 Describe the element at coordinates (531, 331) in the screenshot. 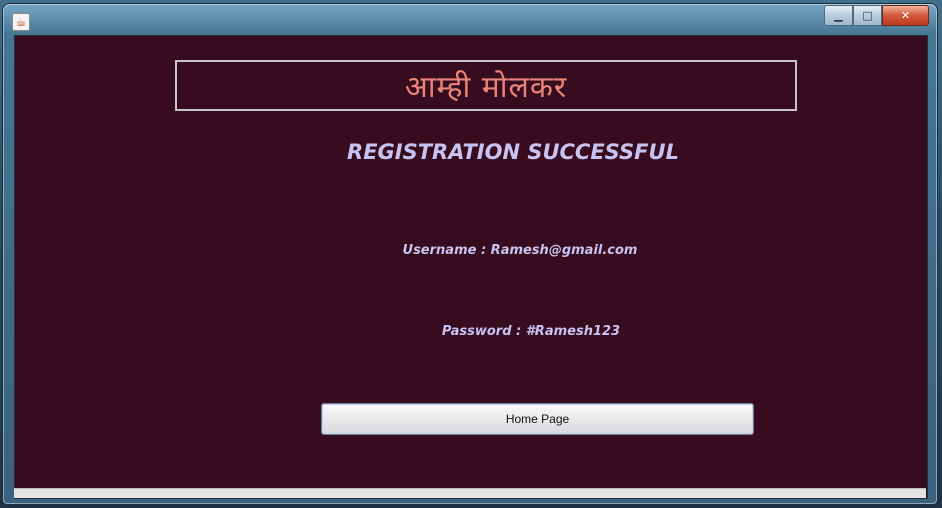

I see `password-label: Password : #Ramesh123` at that location.